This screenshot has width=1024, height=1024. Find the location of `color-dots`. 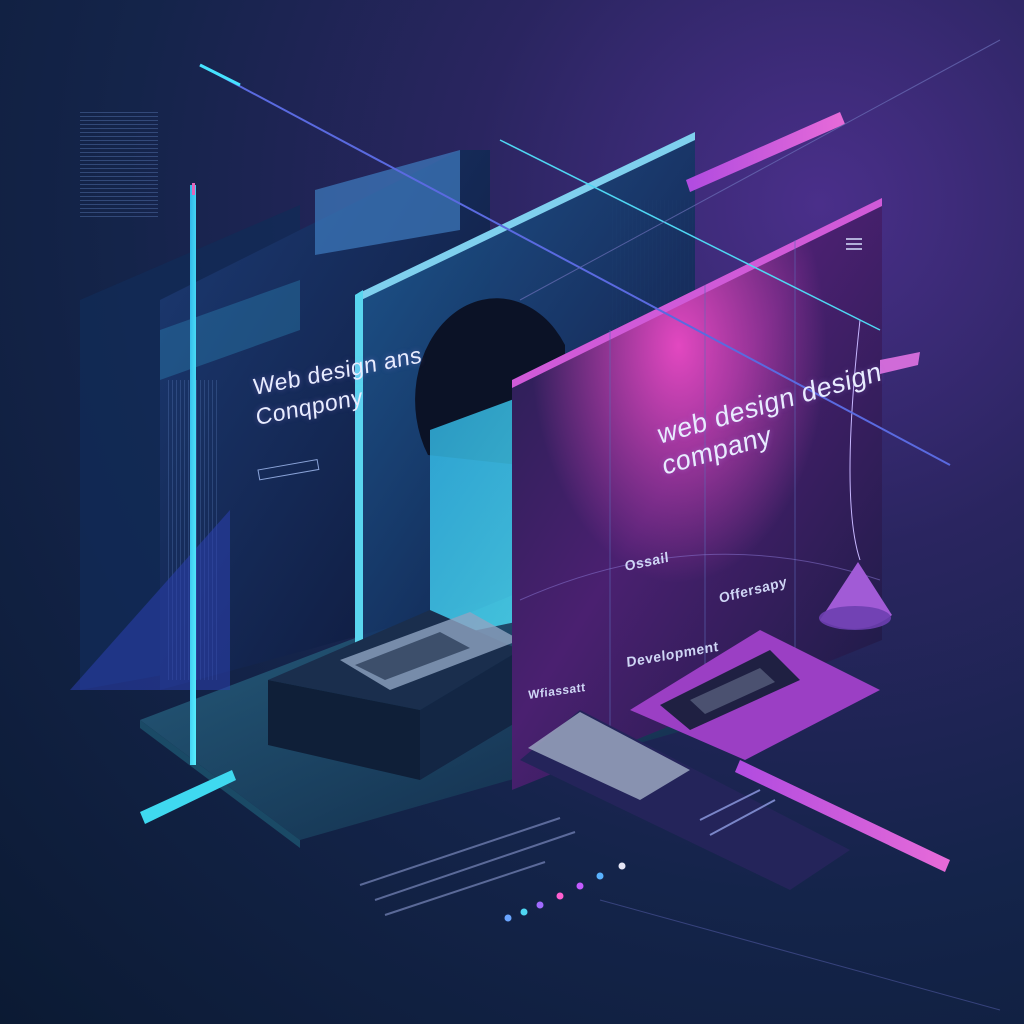

color-dots is located at coordinates (565, 892).